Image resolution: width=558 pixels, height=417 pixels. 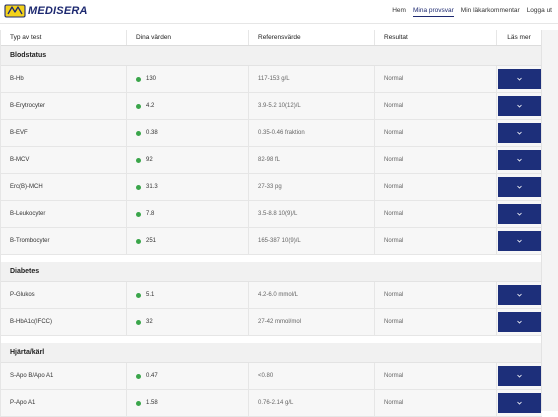 What do you see at coordinates (188, 295) in the screenshot?
I see `value-cell: 5.1` at bounding box center [188, 295].